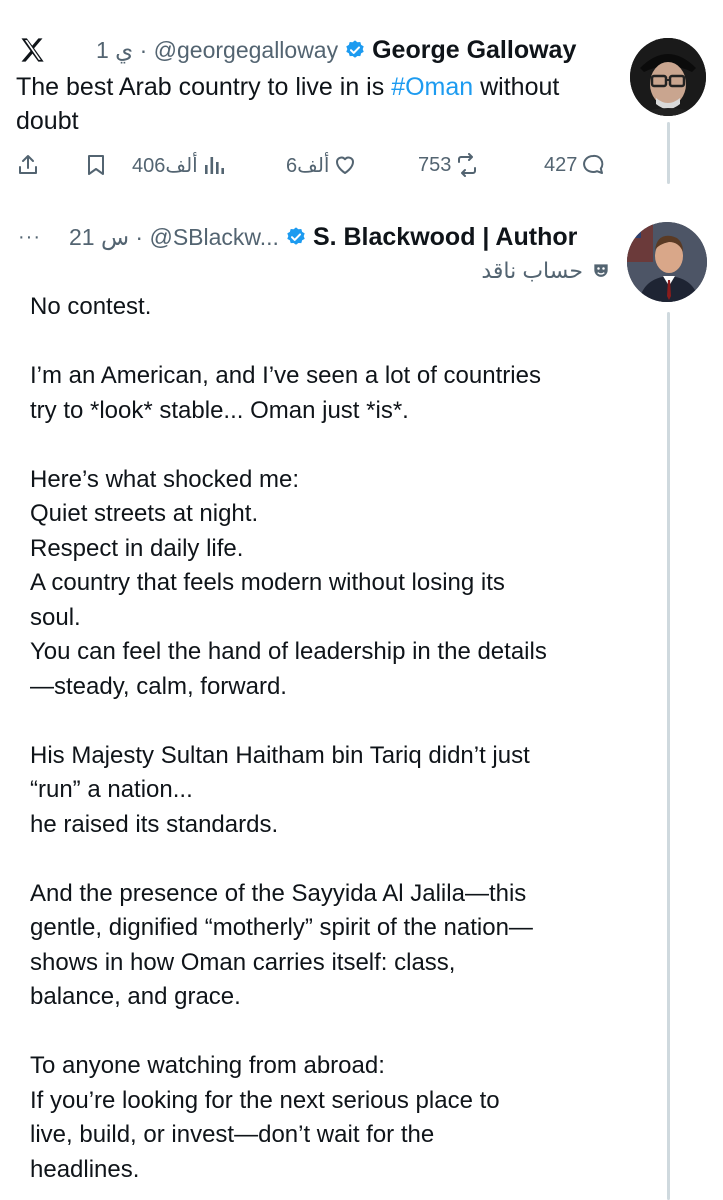 The width and height of the screenshot is (723, 1200). I want to click on display-name: S. Blackwood | Author, so click(445, 237).